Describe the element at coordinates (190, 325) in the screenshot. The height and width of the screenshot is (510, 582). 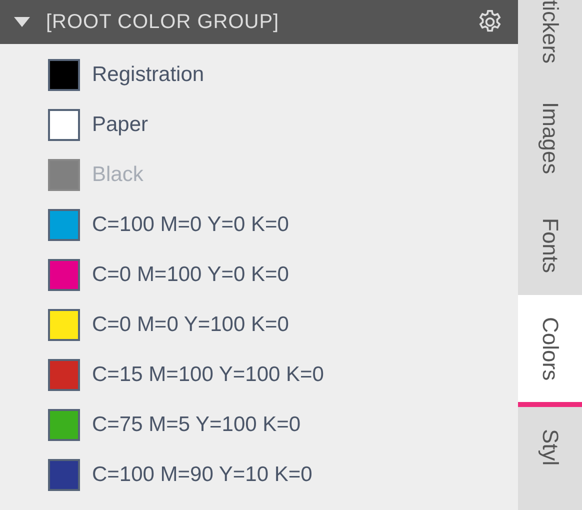
I see `swatch-name: C=0 M=0 Y=100 K=0` at that location.